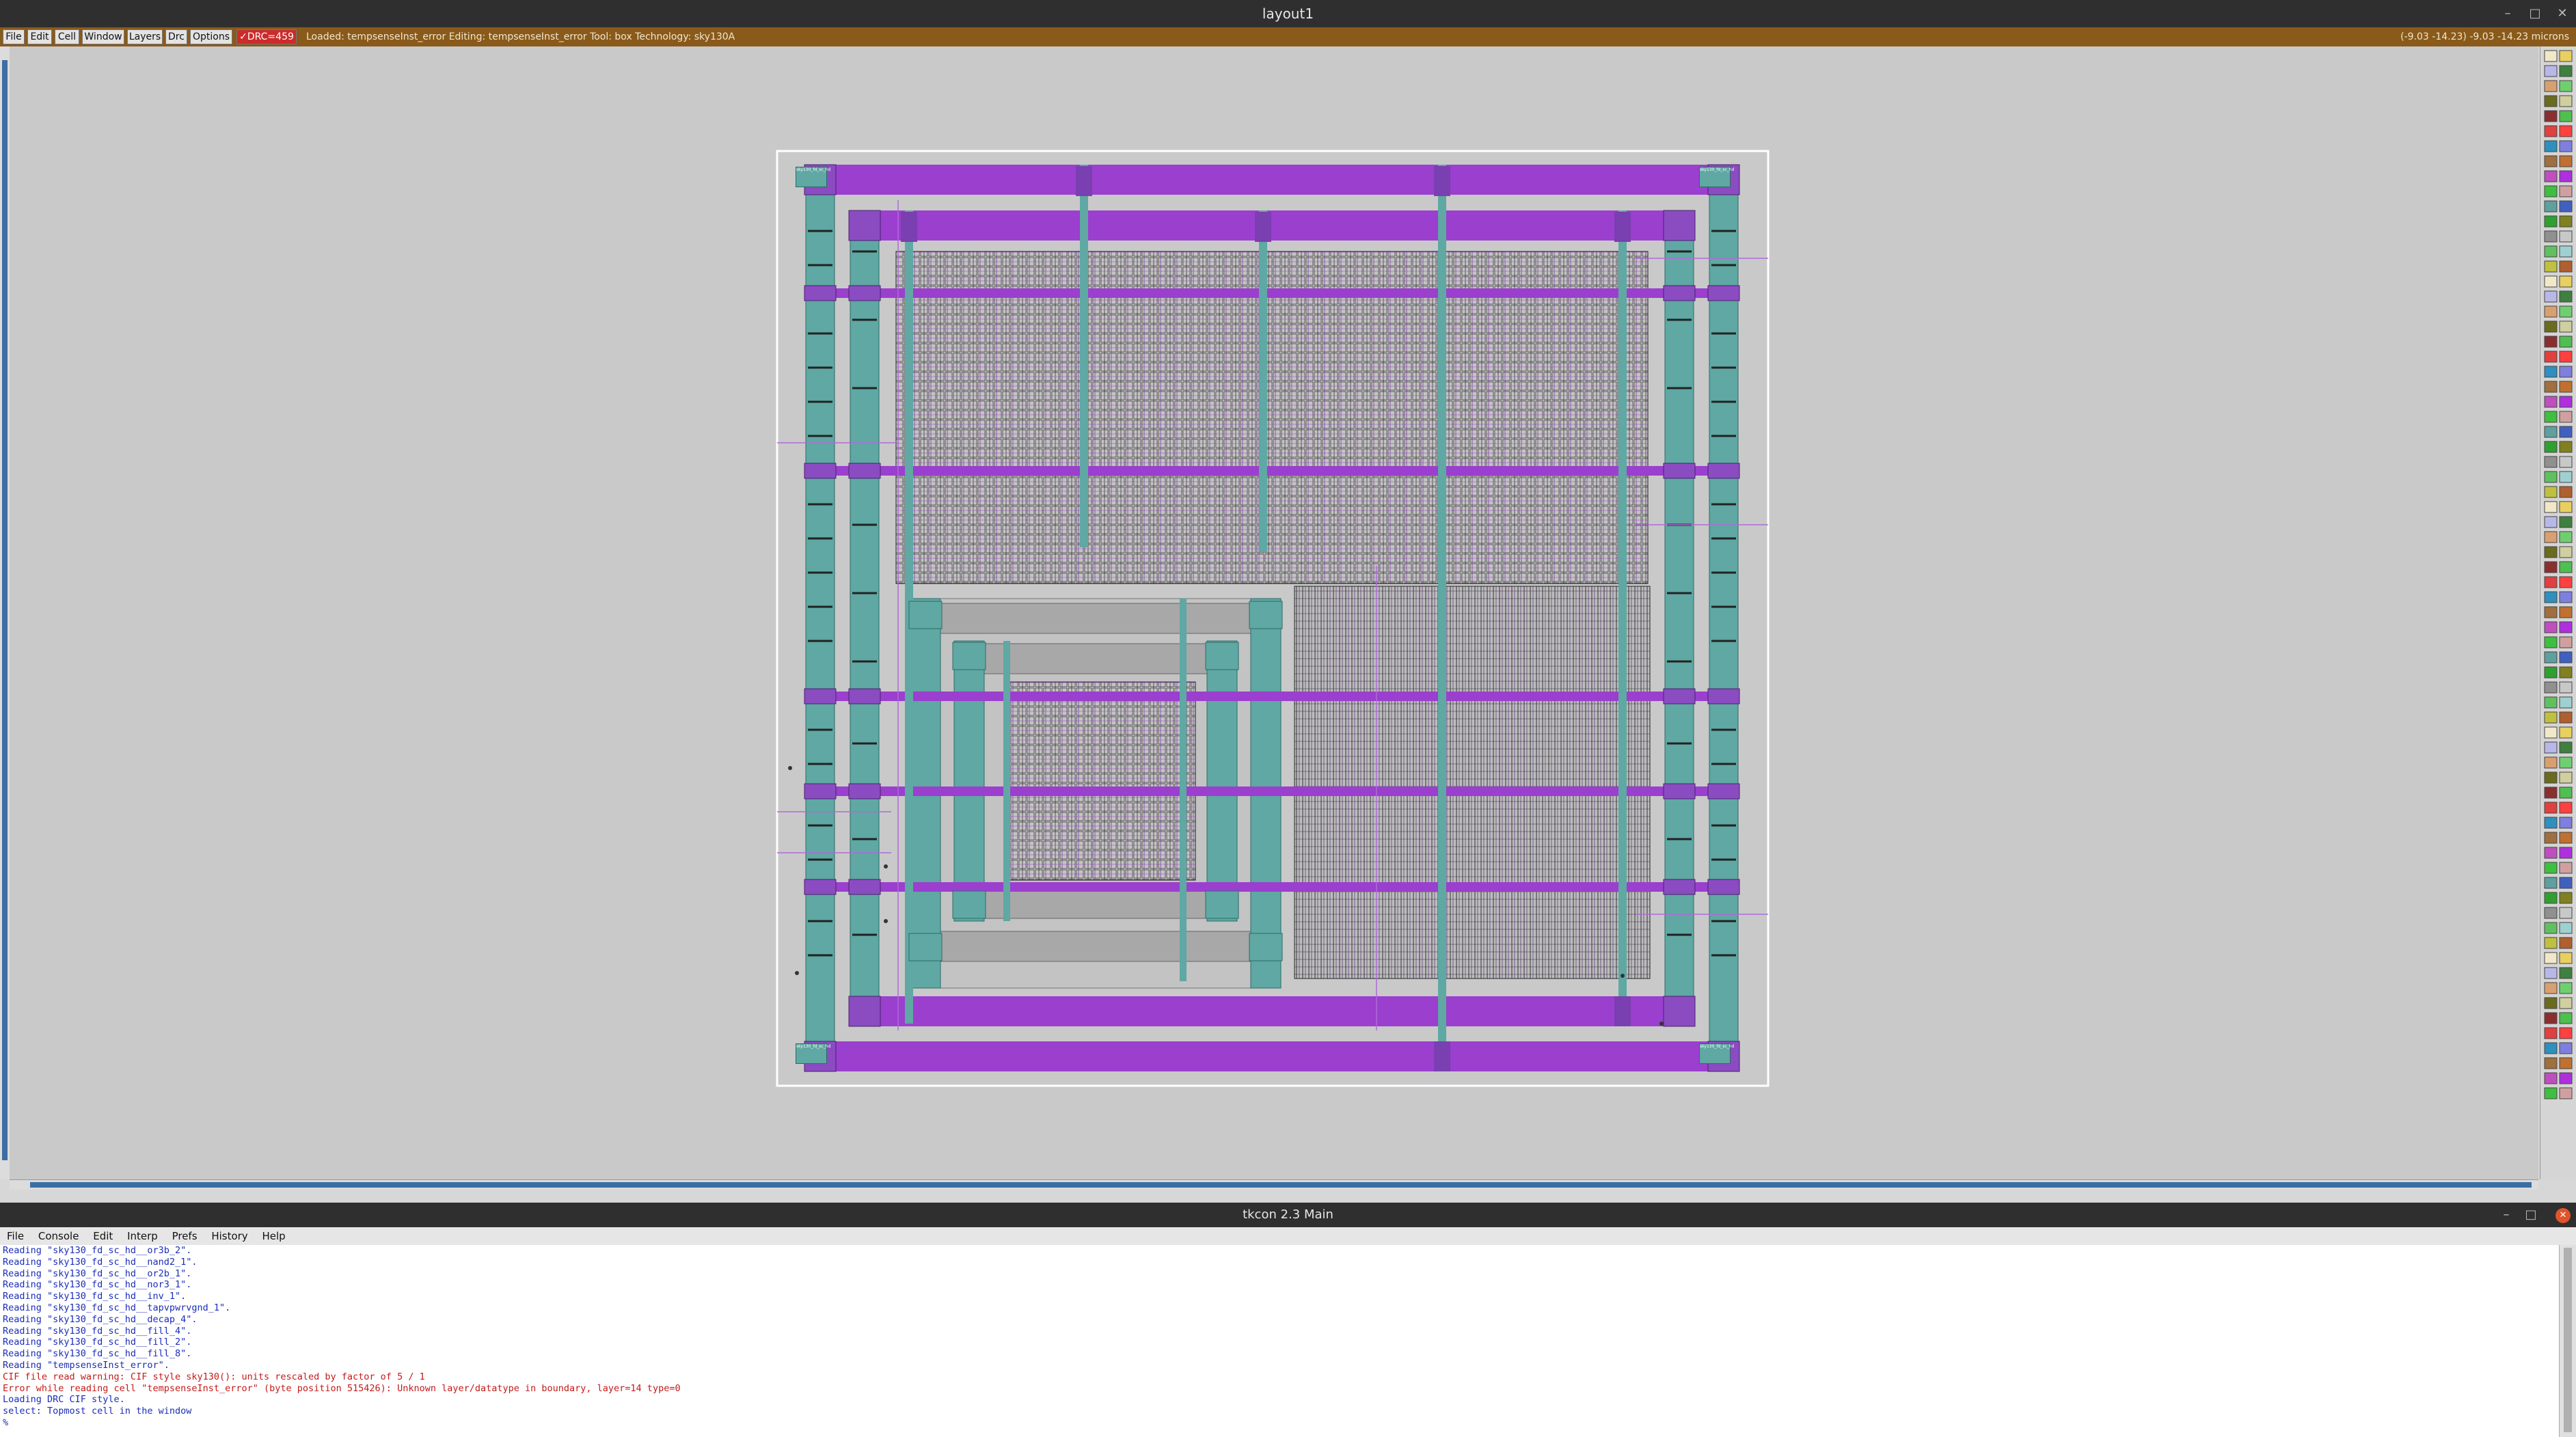 The height and width of the screenshot is (1437, 2576). What do you see at coordinates (273, 1236) in the screenshot?
I see `console-menu-help: Help` at bounding box center [273, 1236].